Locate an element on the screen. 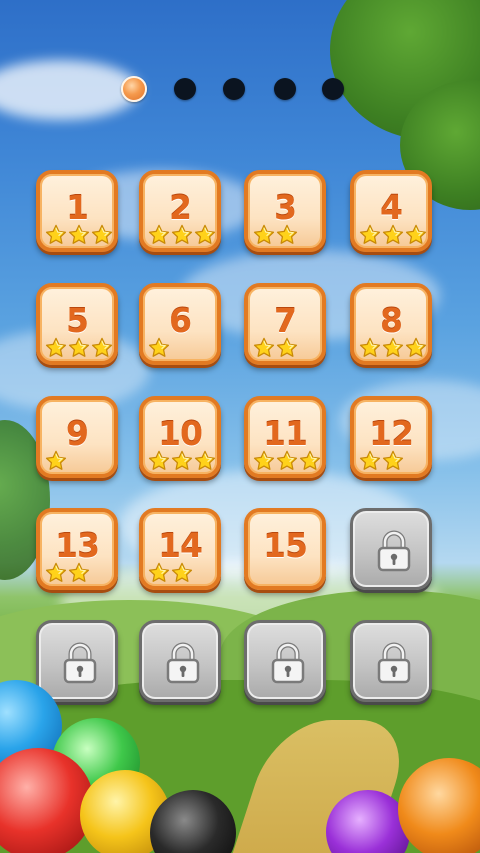 This screenshot has height=853, width=480. level-number: 10 is located at coordinates (180, 433).